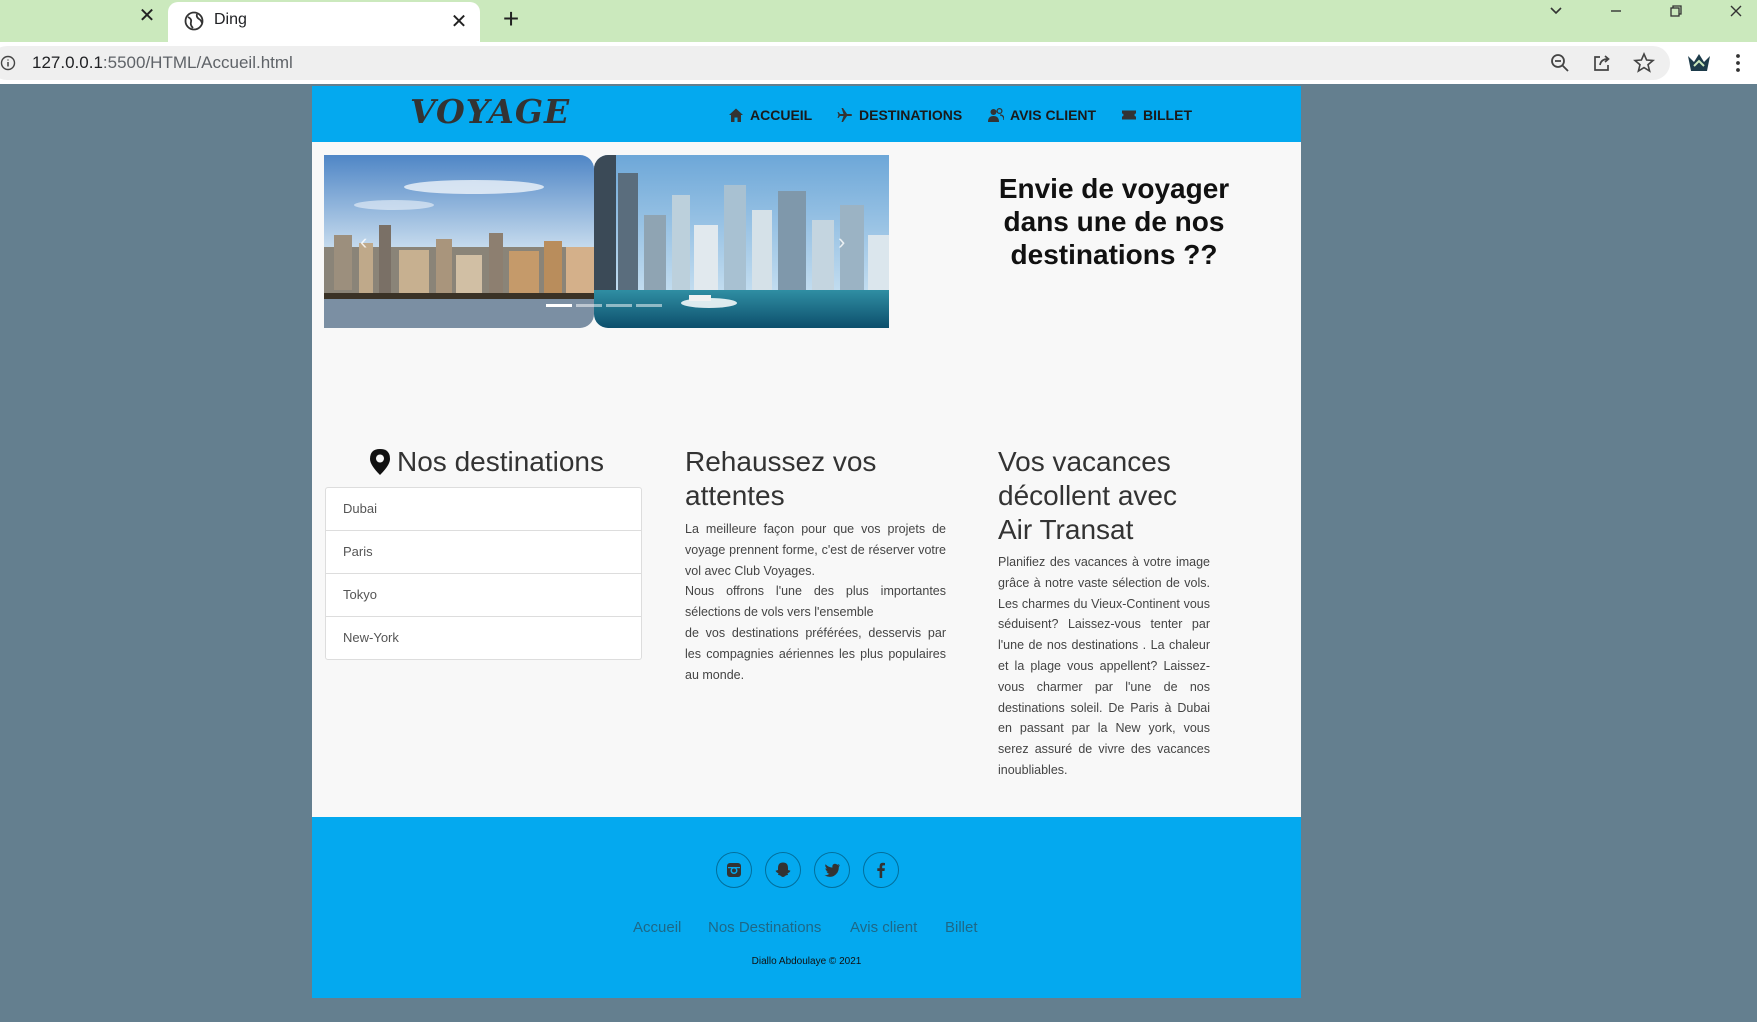 The width and height of the screenshot is (1757, 1022). What do you see at coordinates (806, 961) in the screenshot?
I see `copyright-text: Diallo Abdoulaye © 2021` at bounding box center [806, 961].